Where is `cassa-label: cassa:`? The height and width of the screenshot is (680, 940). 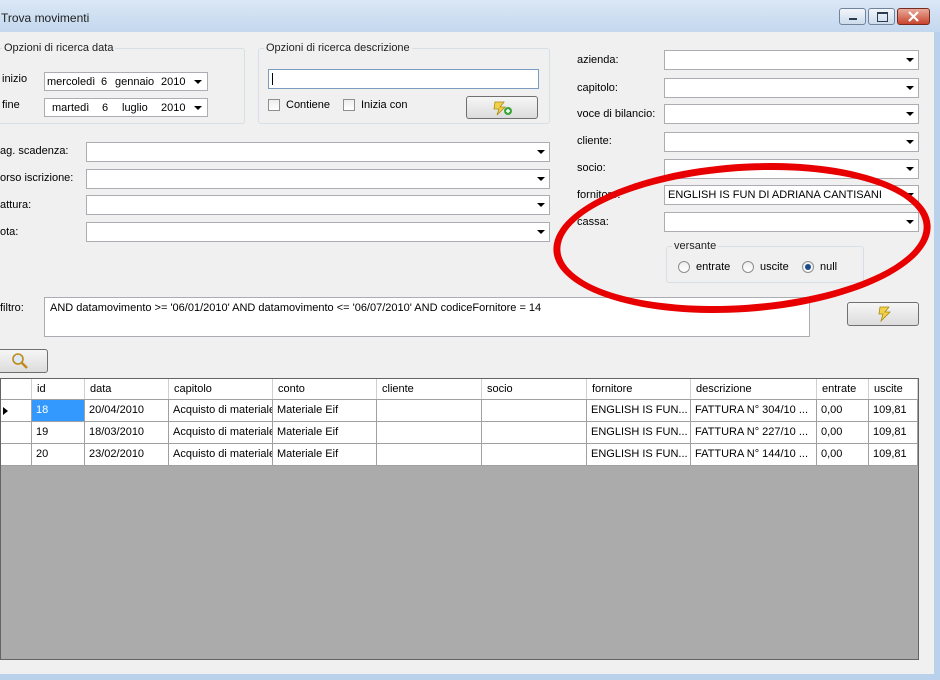 cassa-label: cassa: is located at coordinates (593, 222).